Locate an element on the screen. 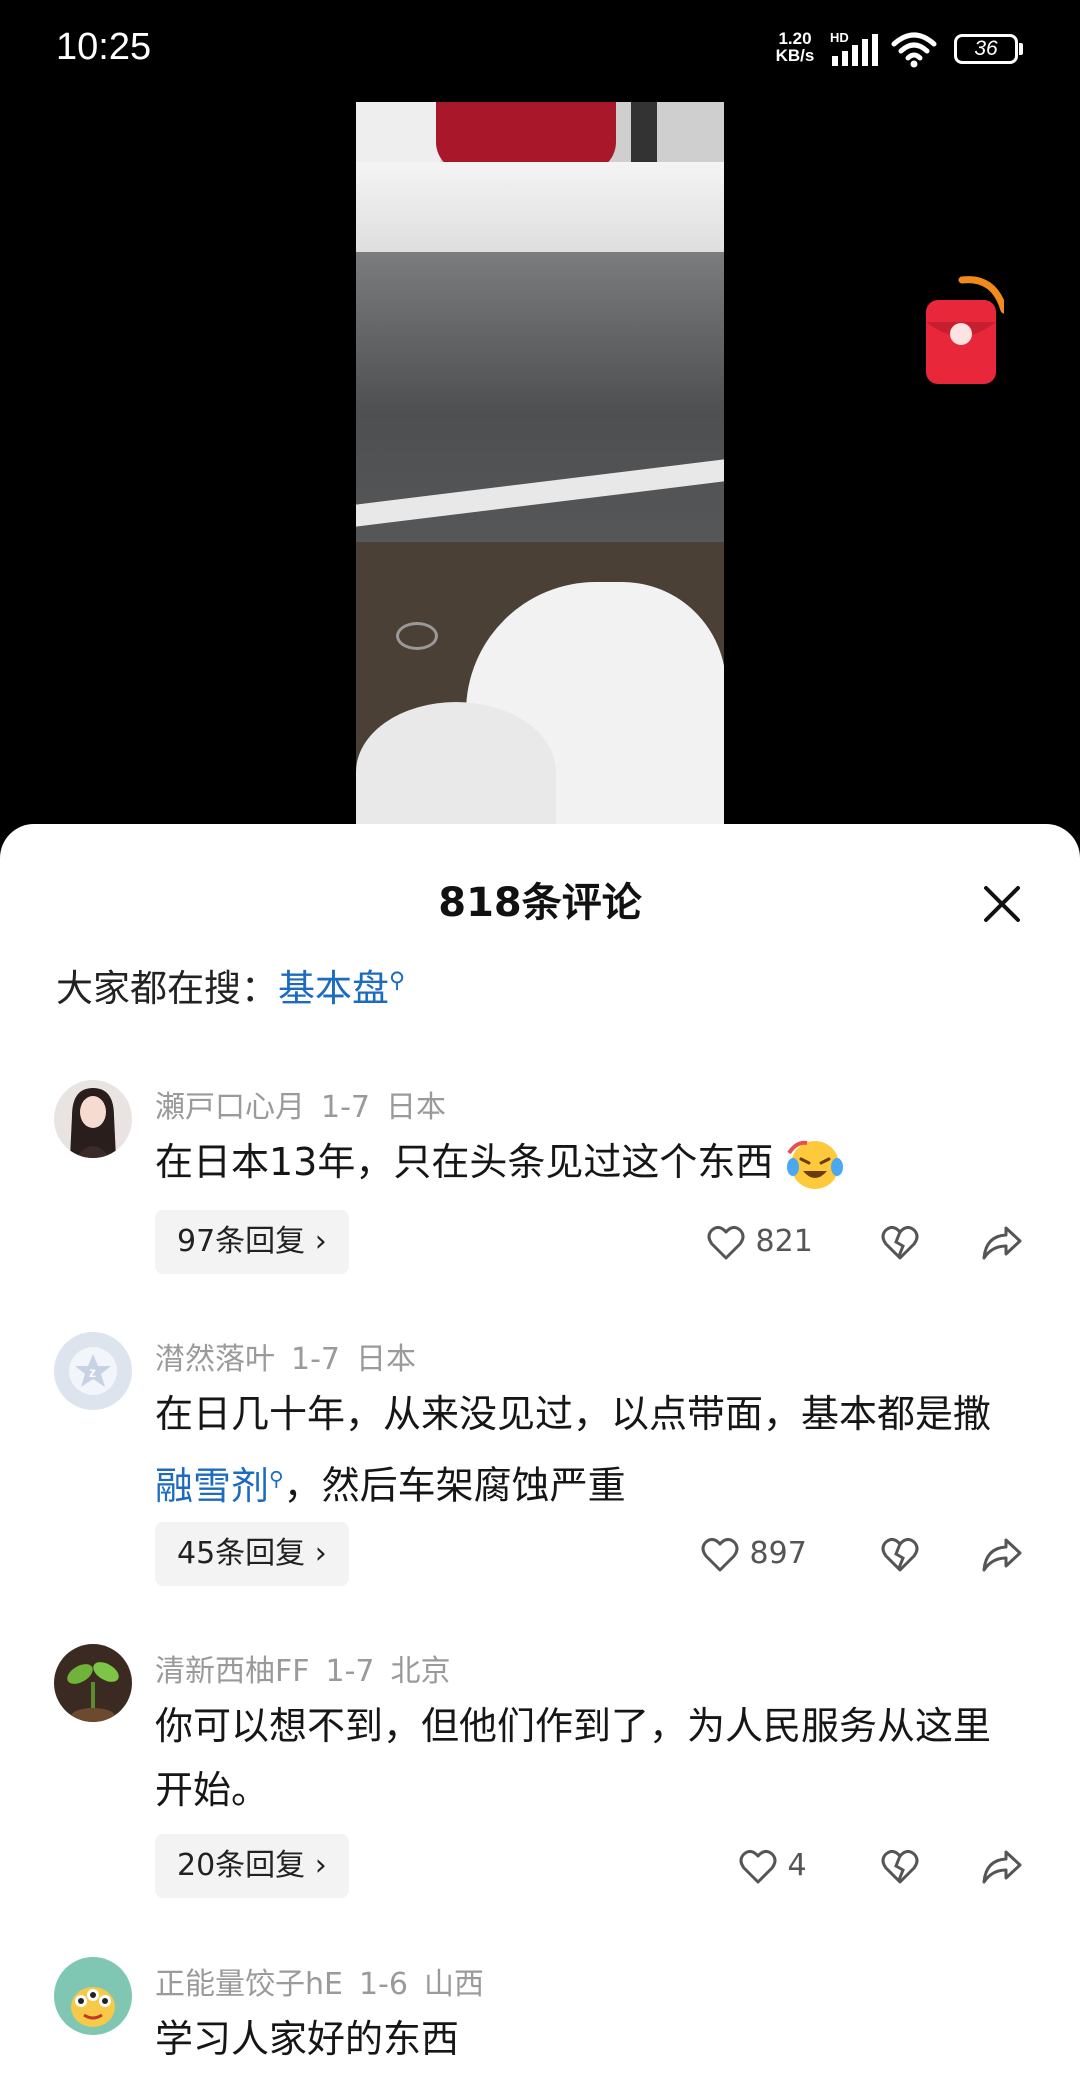 Image resolution: width=1080 pixels, height=2087 pixels. view-replies-button: 97条回复 › is located at coordinates (252, 1242).